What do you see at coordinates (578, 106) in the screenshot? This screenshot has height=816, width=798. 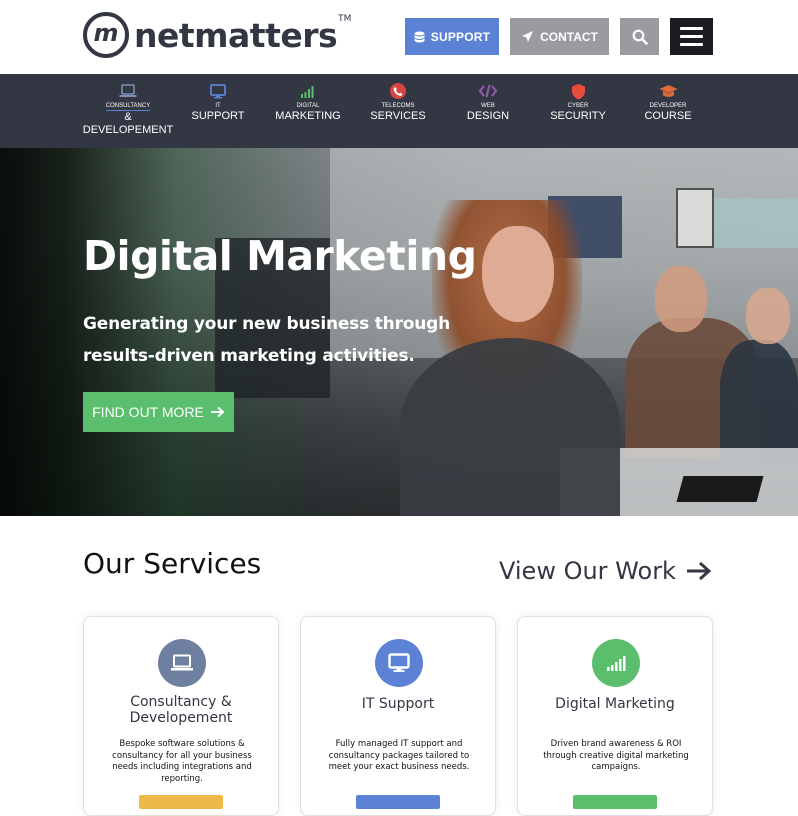 I see `nav-small-label: CYBER` at bounding box center [578, 106].